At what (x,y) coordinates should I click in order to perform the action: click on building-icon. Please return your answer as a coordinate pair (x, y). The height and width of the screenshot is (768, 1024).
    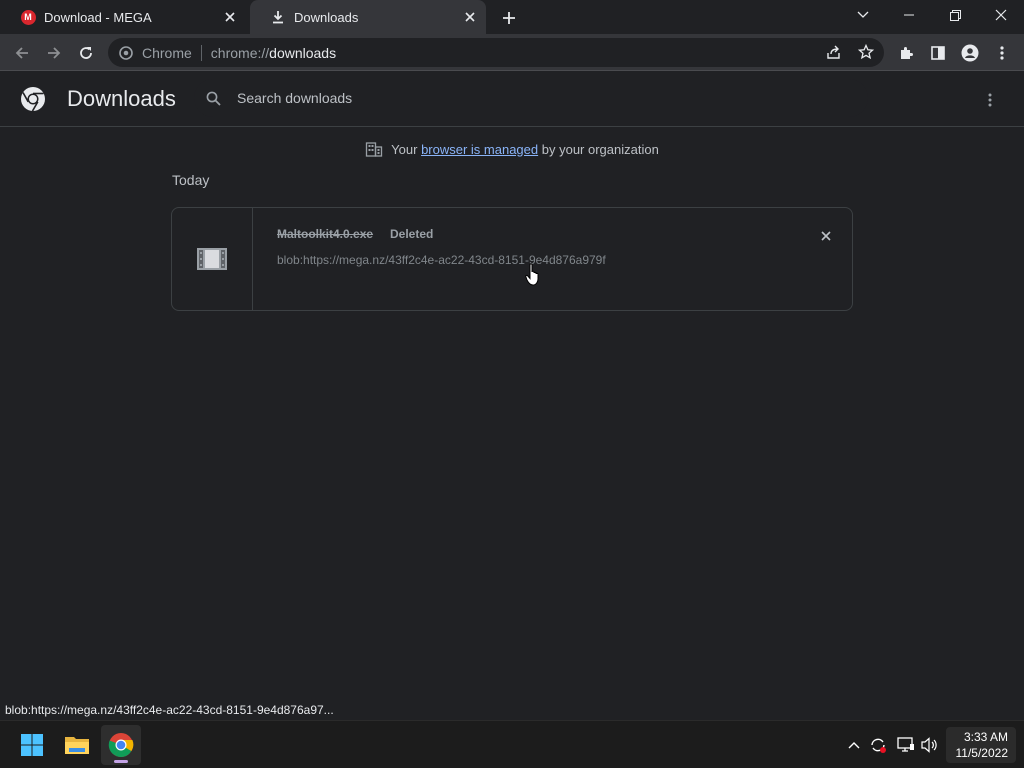
    Looking at the image, I should click on (374, 149).